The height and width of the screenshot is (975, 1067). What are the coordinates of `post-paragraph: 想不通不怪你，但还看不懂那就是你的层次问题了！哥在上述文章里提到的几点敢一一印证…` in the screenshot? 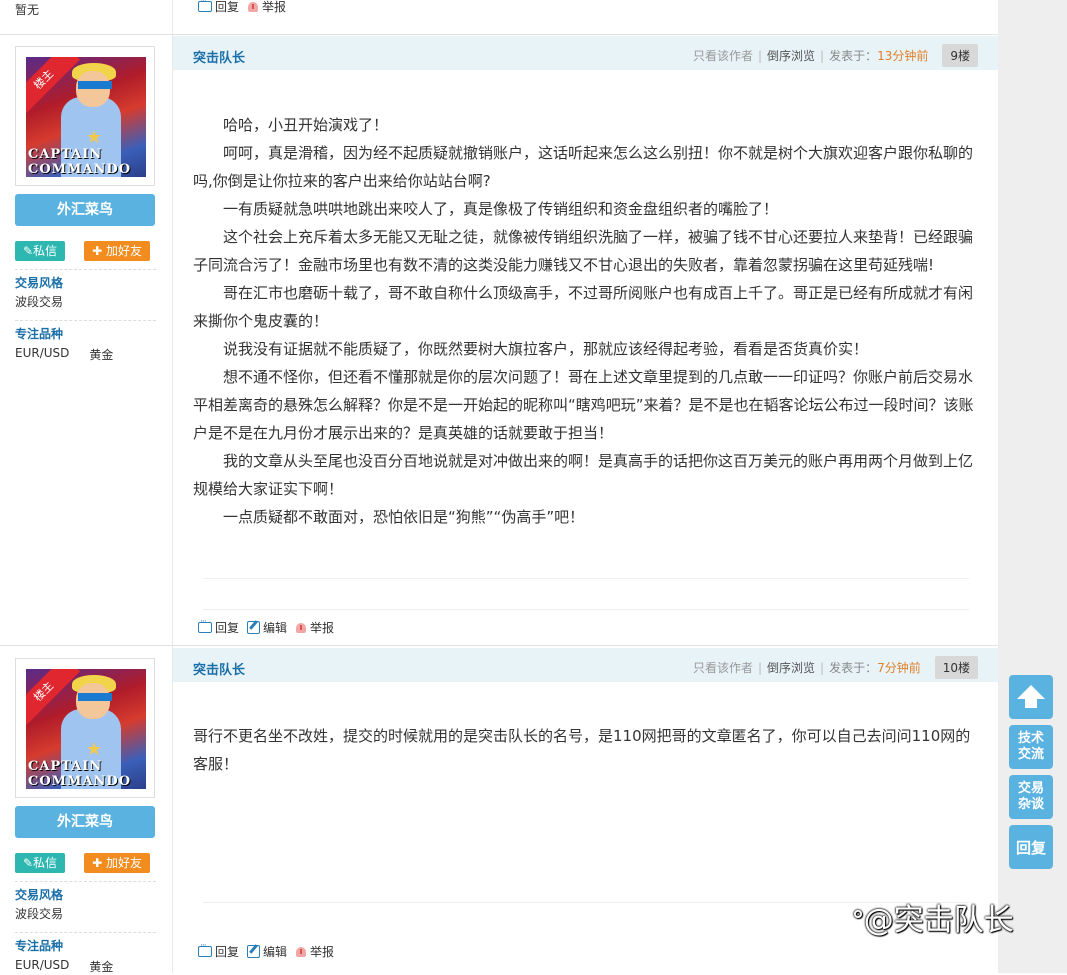 It's located at (583, 405).